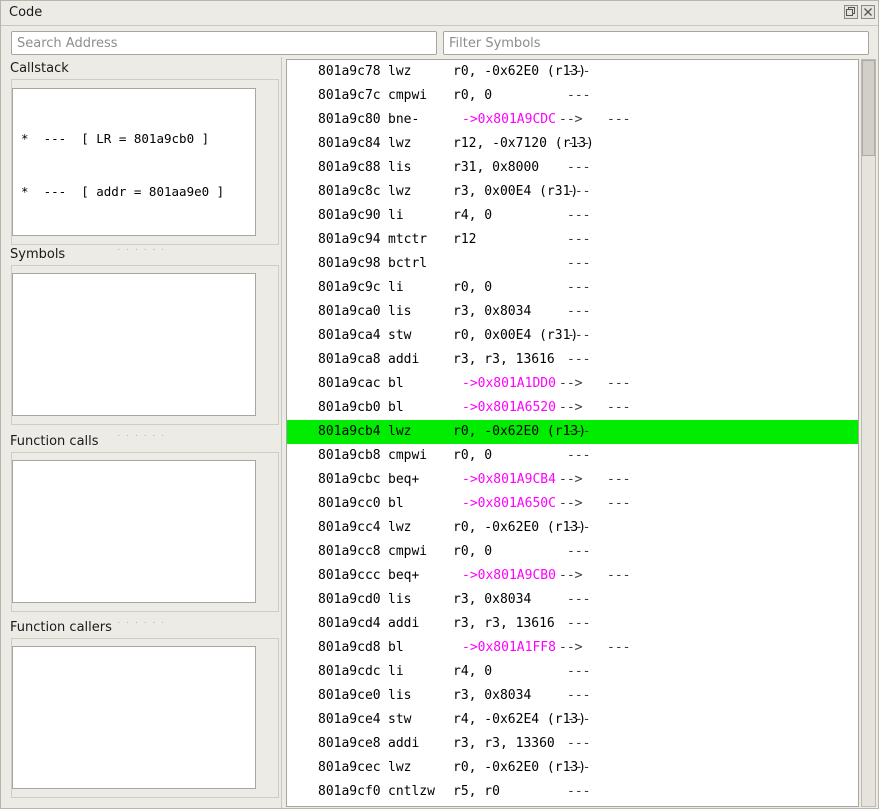 This screenshot has width=879, height=809. What do you see at coordinates (572, 456) in the screenshot?
I see `disassembly-row: 801a9cb8 cmpwi r0, 0 ---` at bounding box center [572, 456].